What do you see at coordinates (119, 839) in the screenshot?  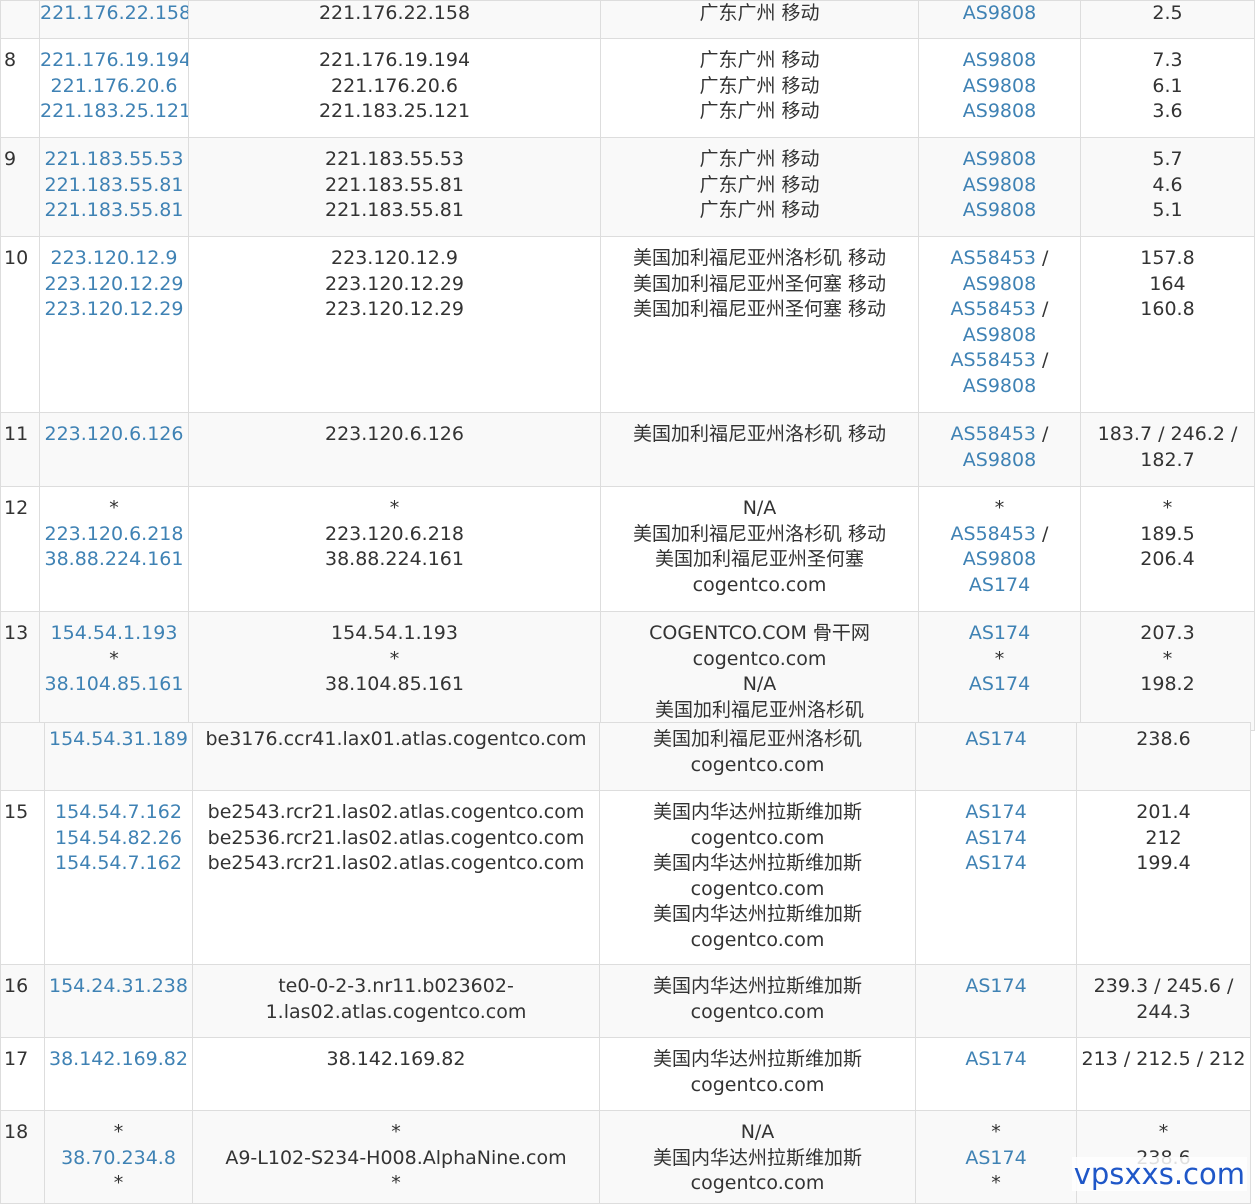 I see `ip-link: 154.54.82.26` at bounding box center [119, 839].